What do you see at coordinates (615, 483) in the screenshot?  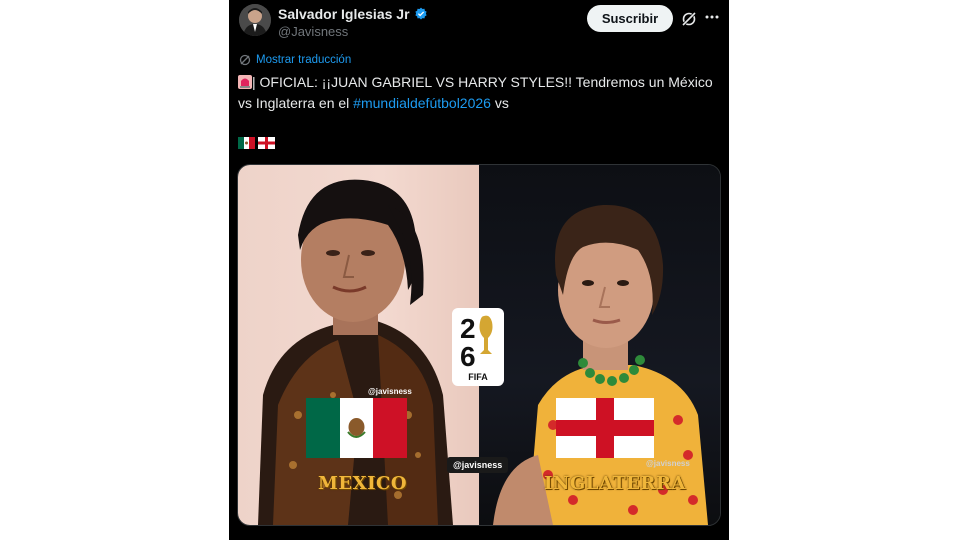 I see `country-label-inglaterra: INGLATERRA` at bounding box center [615, 483].